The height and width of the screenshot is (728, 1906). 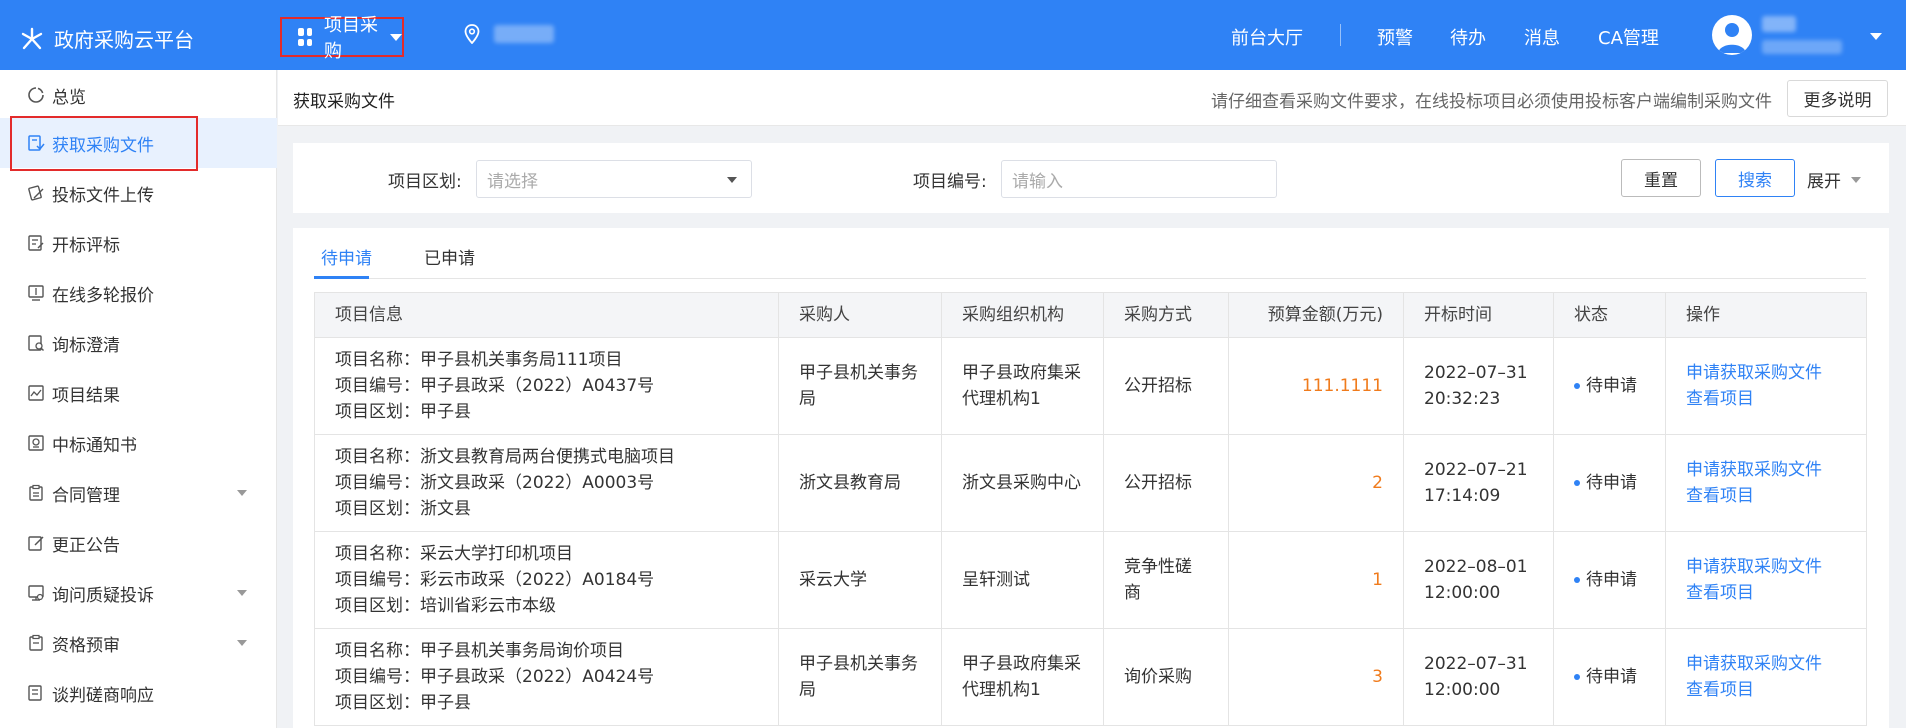 I want to click on column-header: 采购组织机构, so click(x=1022, y=315).